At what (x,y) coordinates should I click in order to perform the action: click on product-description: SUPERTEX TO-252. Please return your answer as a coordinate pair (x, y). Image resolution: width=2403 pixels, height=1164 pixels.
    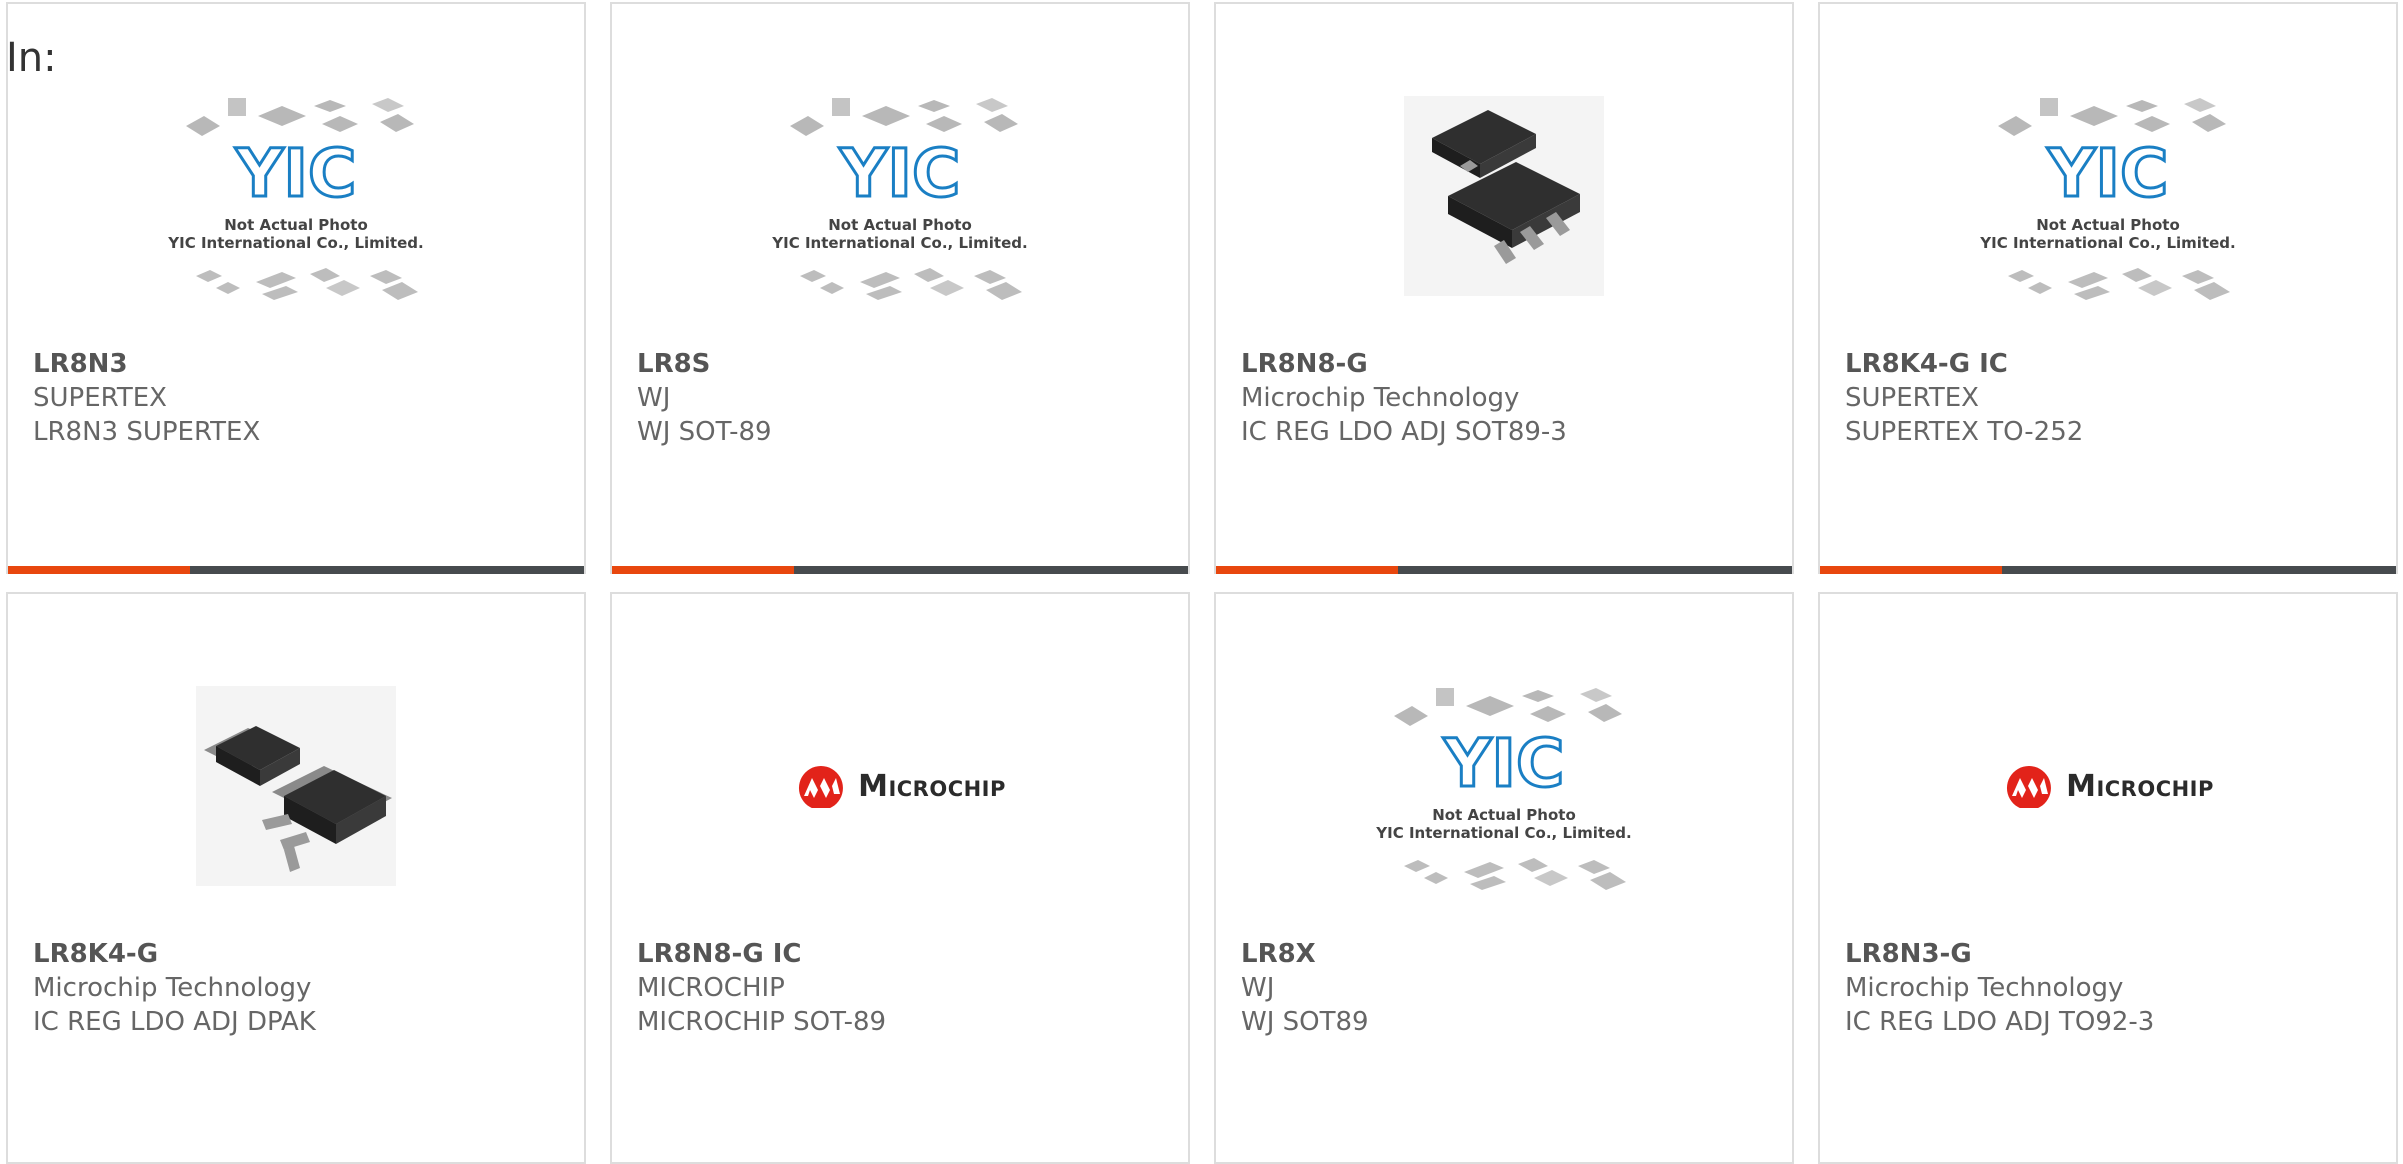
    Looking at the image, I should click on (1964, 432).